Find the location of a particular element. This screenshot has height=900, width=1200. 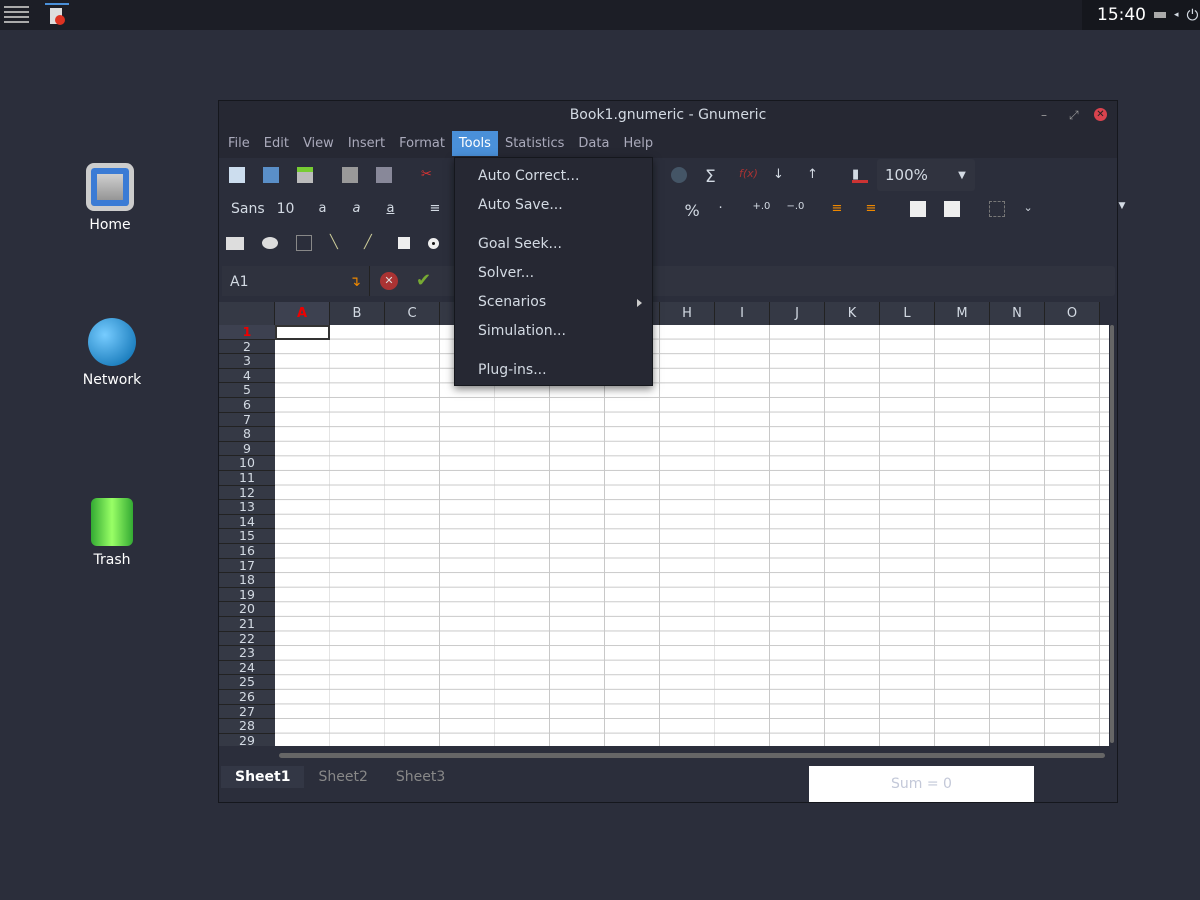

ellipse-icon is located at coordinates (270, 243).